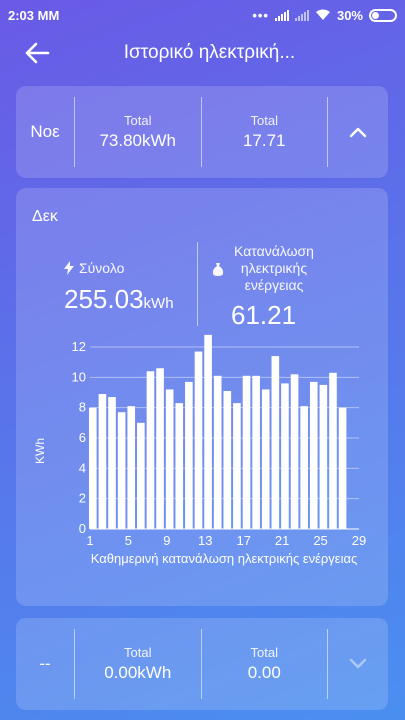 This screenshot has width=405, height=720. Describe the element at coordinates (79, 376) in the screenshot. I see `y-tick-label: 10` at that location.